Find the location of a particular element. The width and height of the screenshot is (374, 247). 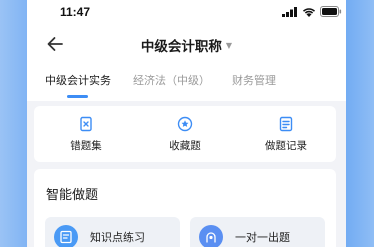

page-title-selector: 中级会计职称 ▼ is located at coordinates (186, 45).